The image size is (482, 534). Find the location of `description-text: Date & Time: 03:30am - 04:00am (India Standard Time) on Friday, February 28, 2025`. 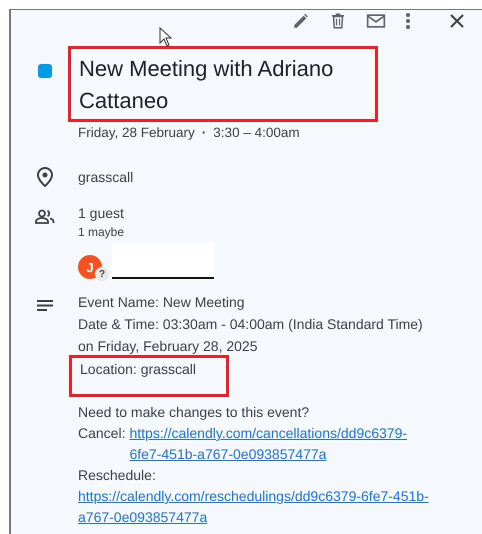

description-text: Date & Time: 03:30am - 04:00am (India Standard Time) on Friday, February 28, 2025 is located at coordinates (251, 335).